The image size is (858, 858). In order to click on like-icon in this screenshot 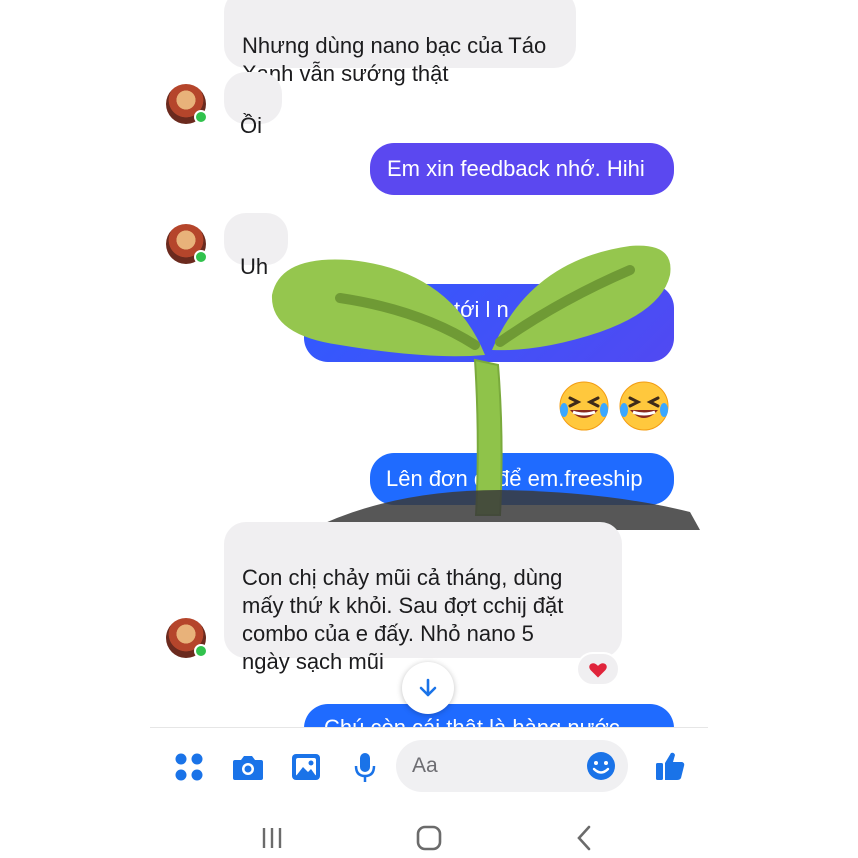, I will do `click(670, 766)`.